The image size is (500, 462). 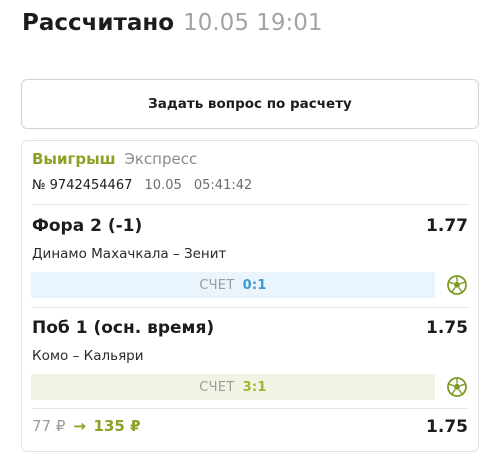 What do you see at coordinates (74, 159) in the screenshot?
I see `bet-result-status: Выигрыш` at bounding box center [74, 159].